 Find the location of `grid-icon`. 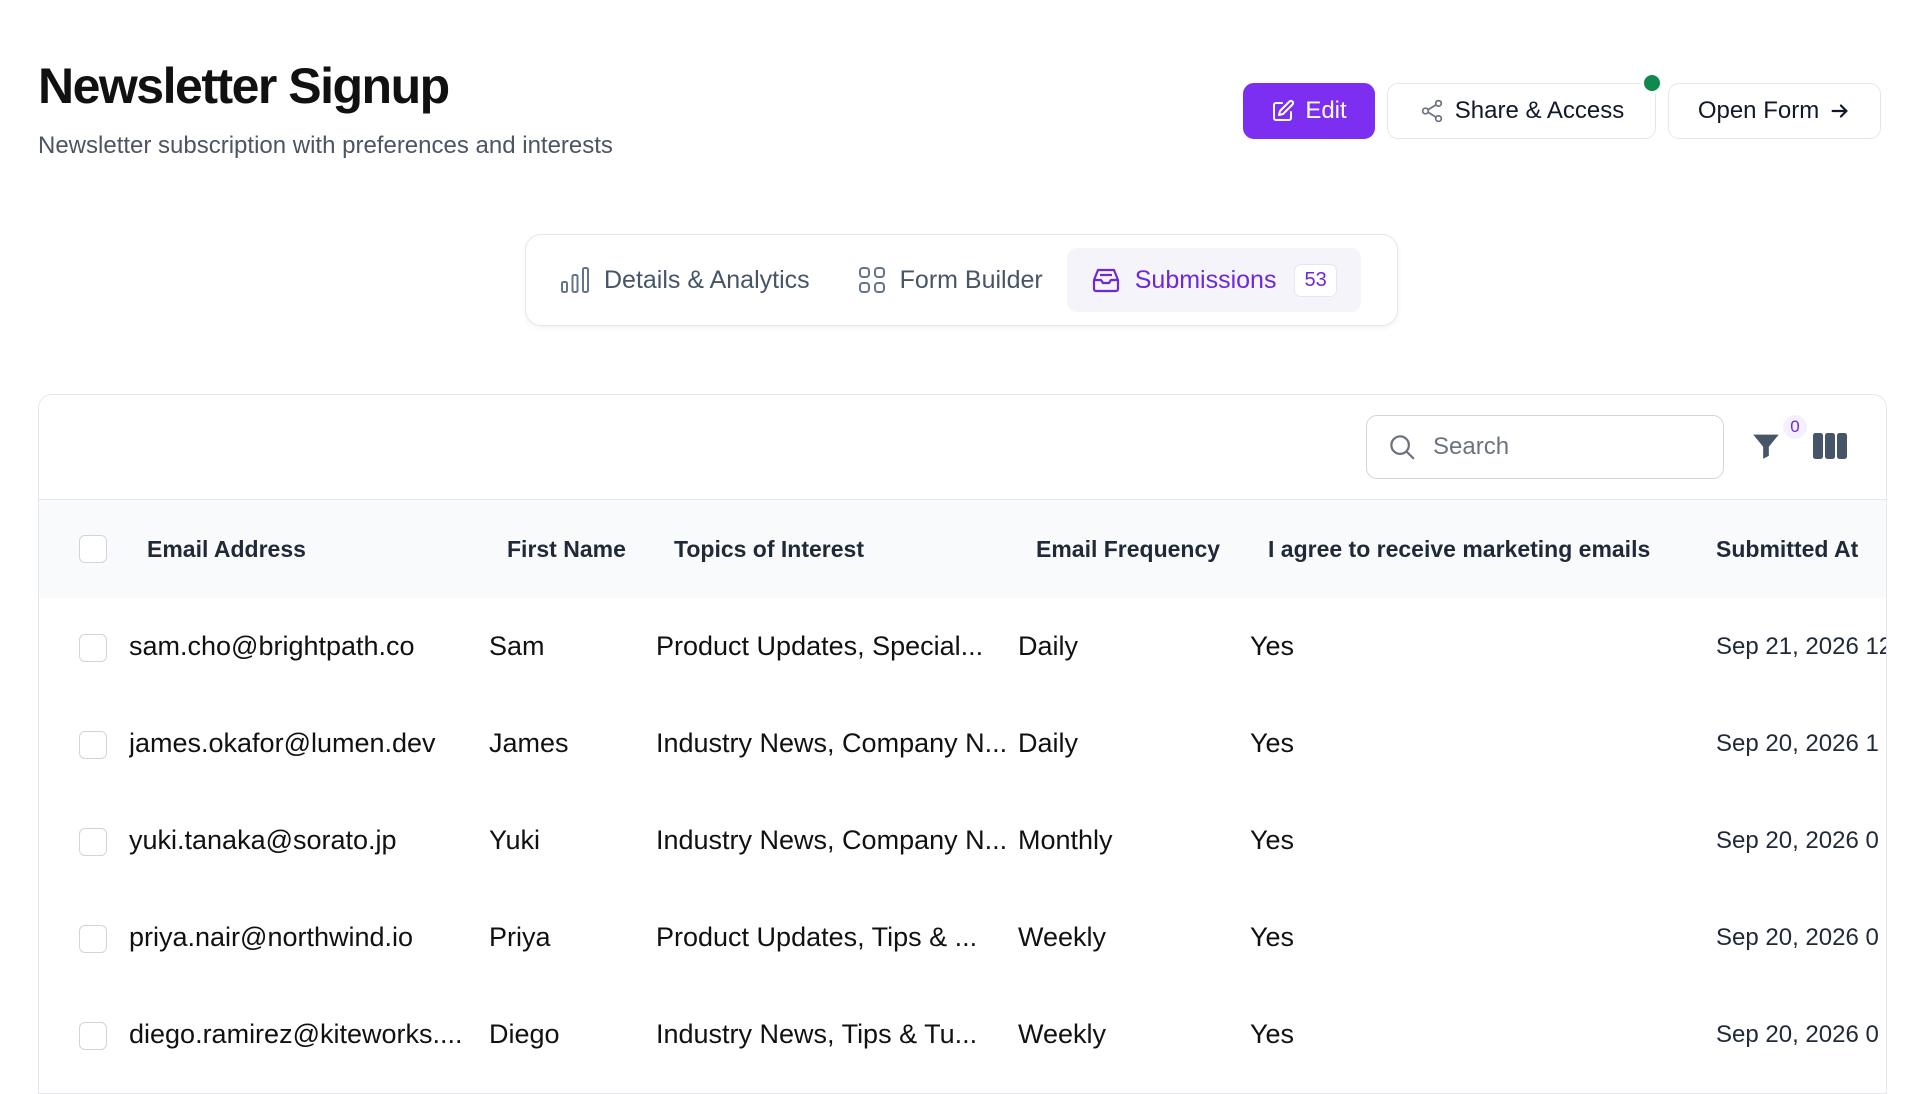

grid-icon is located at coordinates (872, 280).